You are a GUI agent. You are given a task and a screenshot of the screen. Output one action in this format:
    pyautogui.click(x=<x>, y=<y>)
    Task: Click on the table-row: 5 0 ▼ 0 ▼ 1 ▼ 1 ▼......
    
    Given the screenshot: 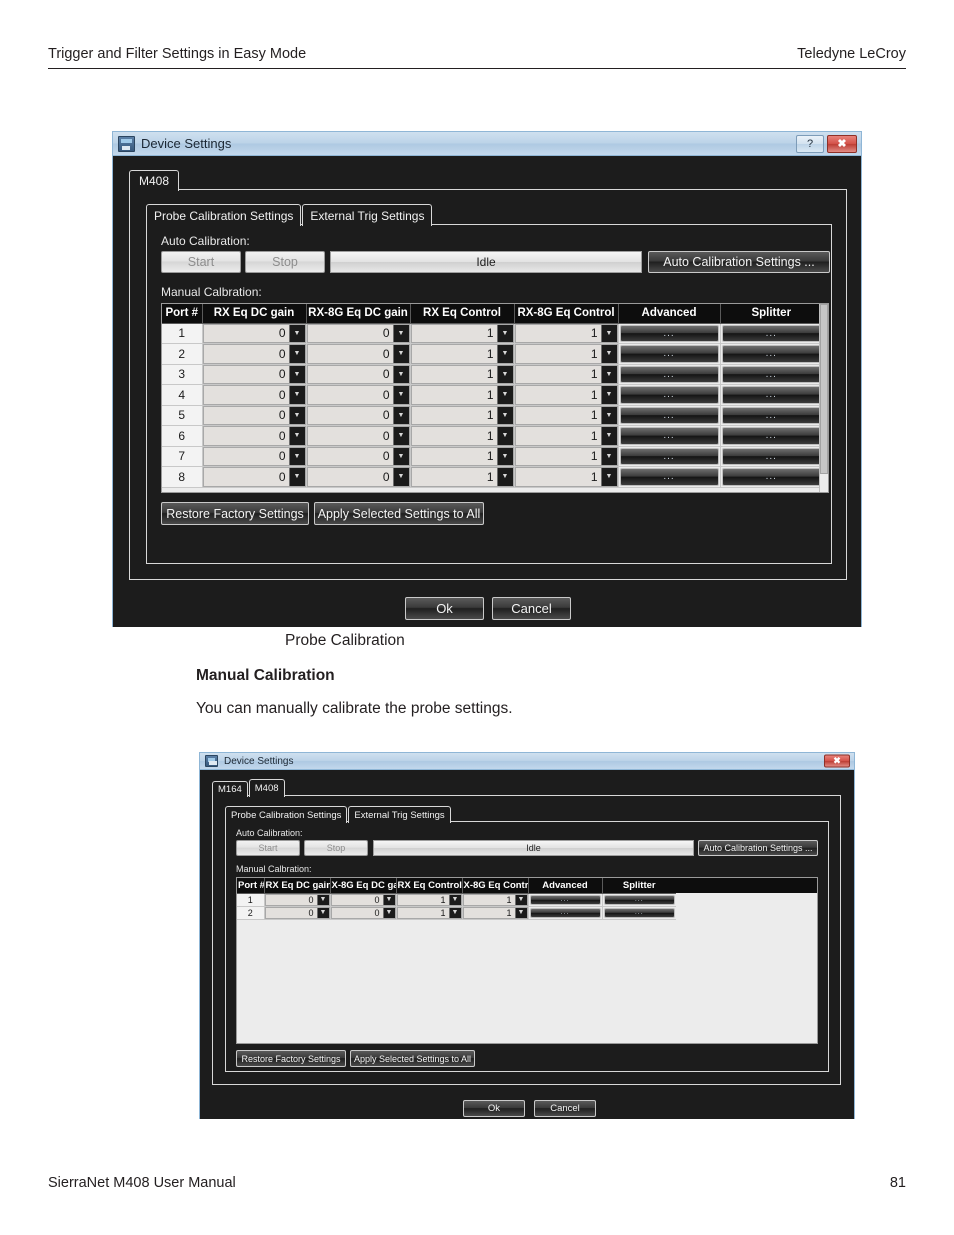 What is the action you would take?
    pyautogui.click(x=492, y=415)
    